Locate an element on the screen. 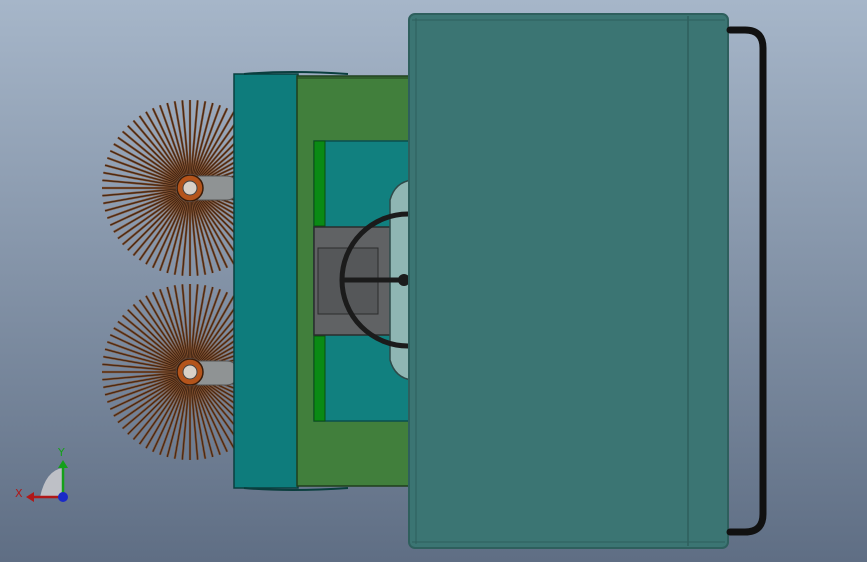 The image size is (867, 562). brush-hub-top is located at coordinates (190, 188).